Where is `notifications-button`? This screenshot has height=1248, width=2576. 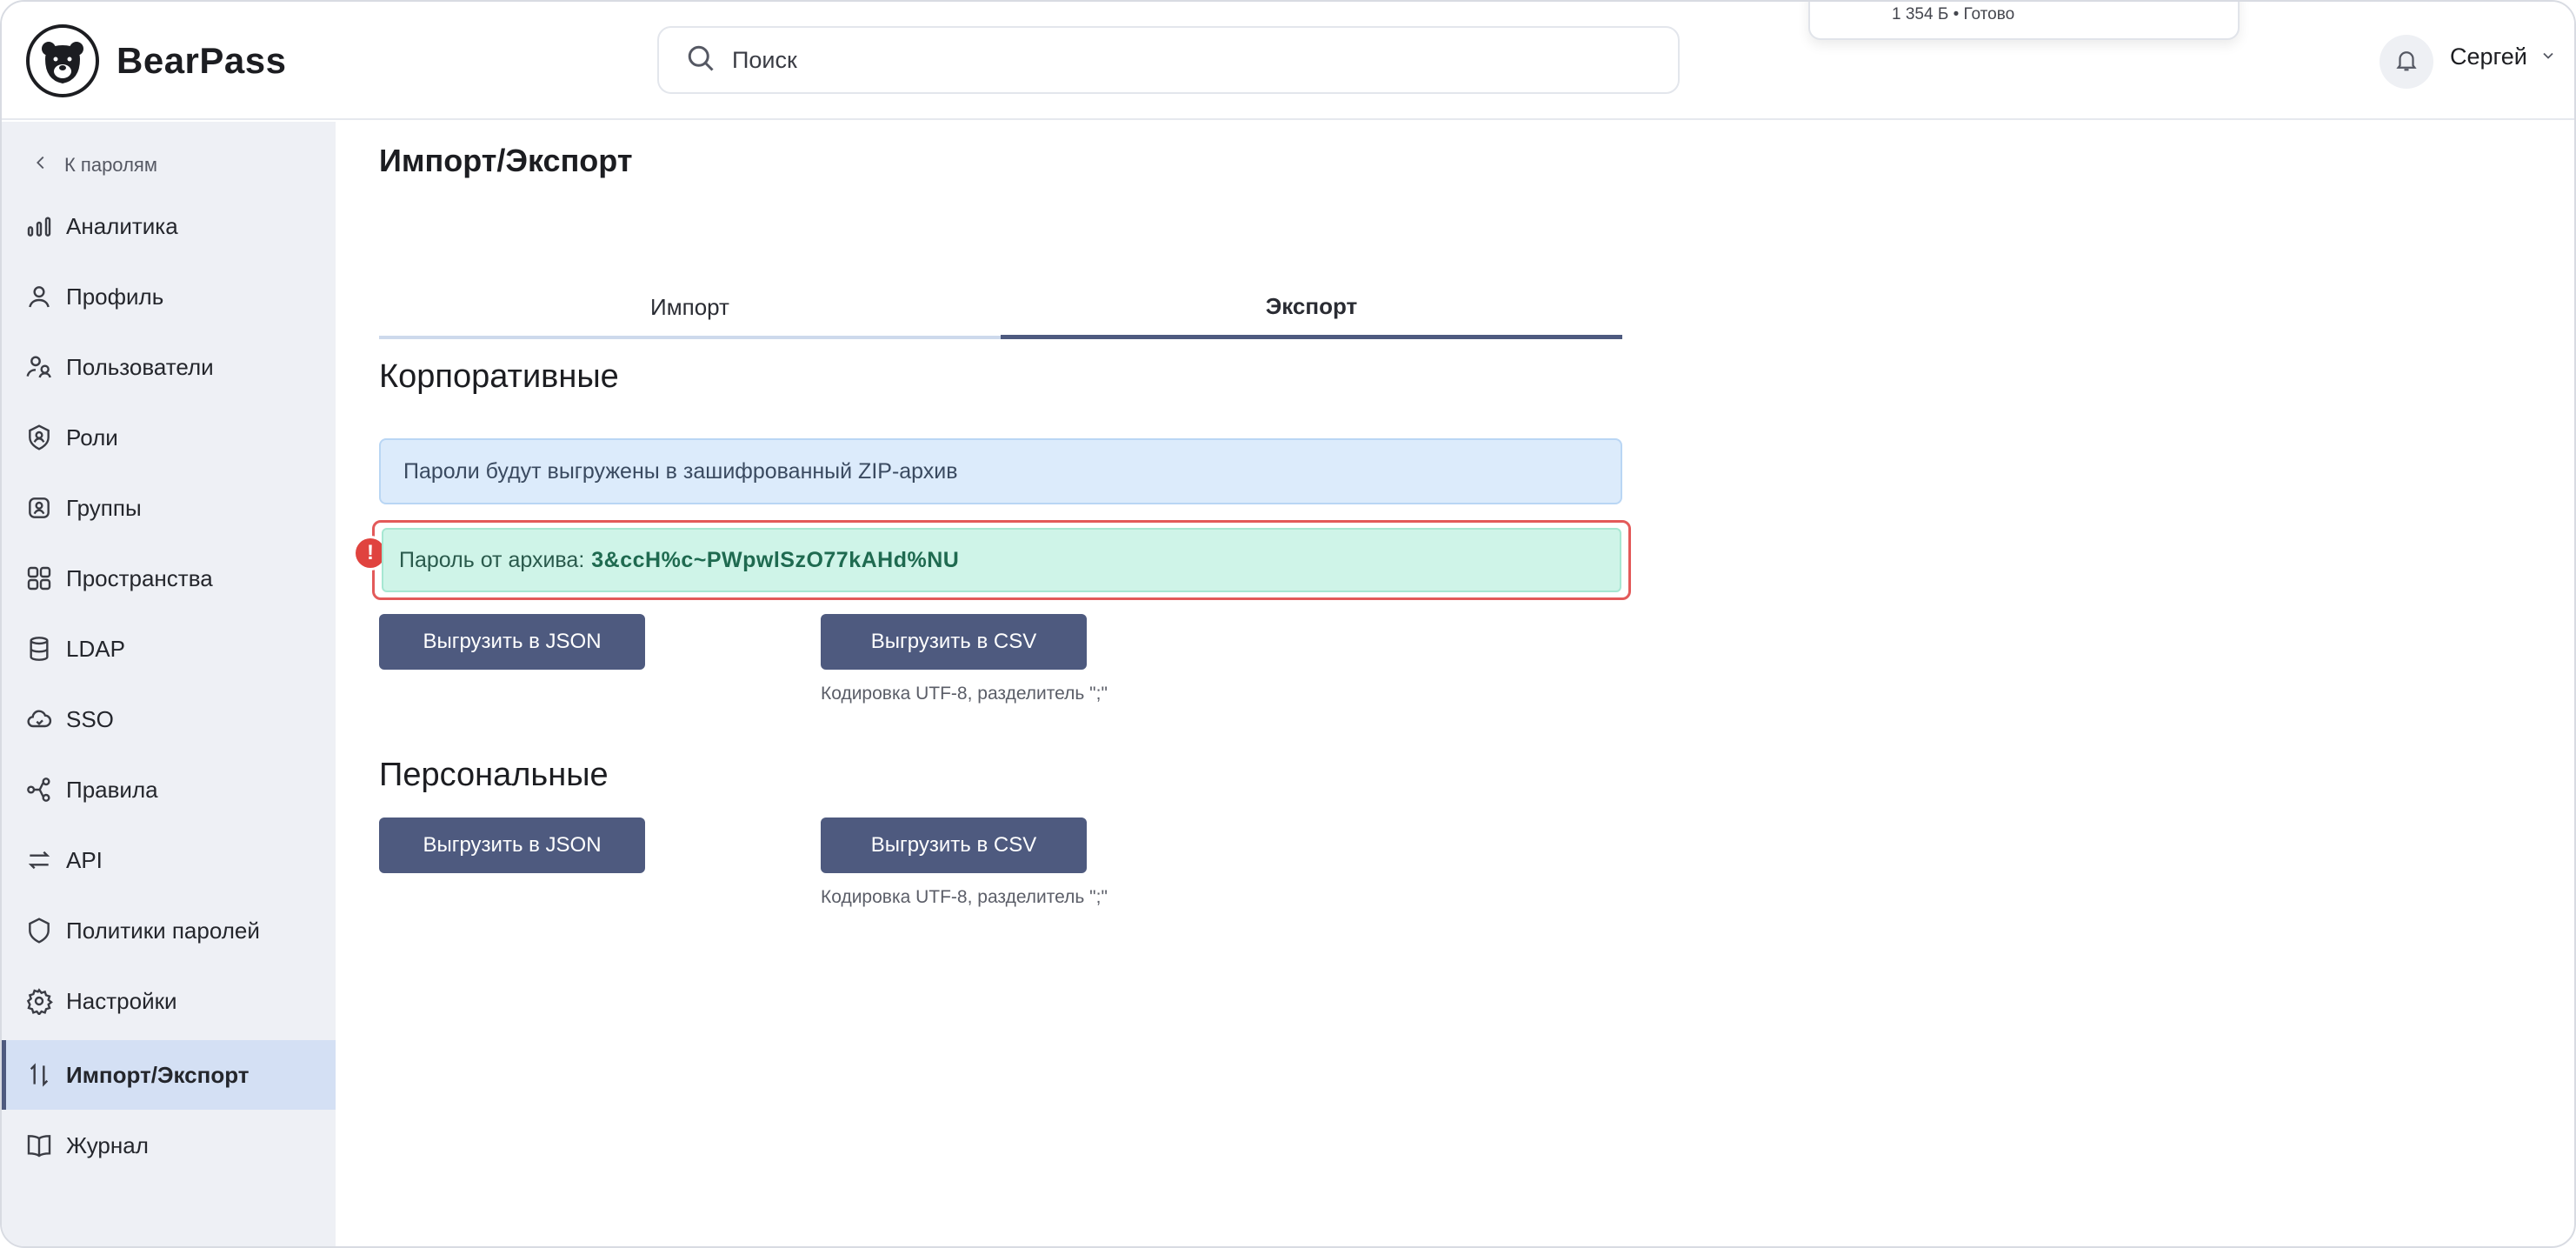
notifications-button is located at coordinates (2406, 62).